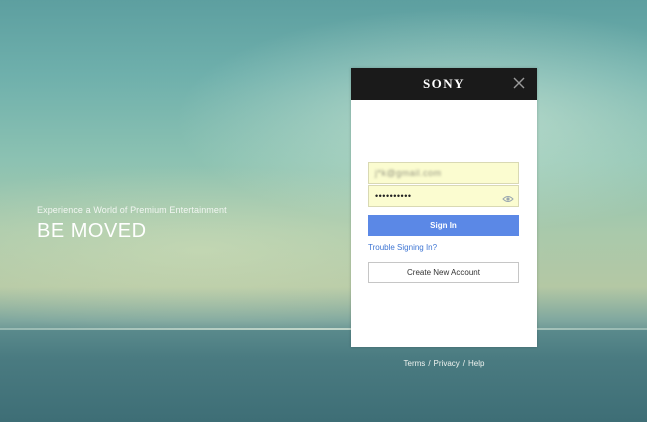 The width and height of the screenshot is (647, 422). I want to click on help-link: Help, so click(476, 363).